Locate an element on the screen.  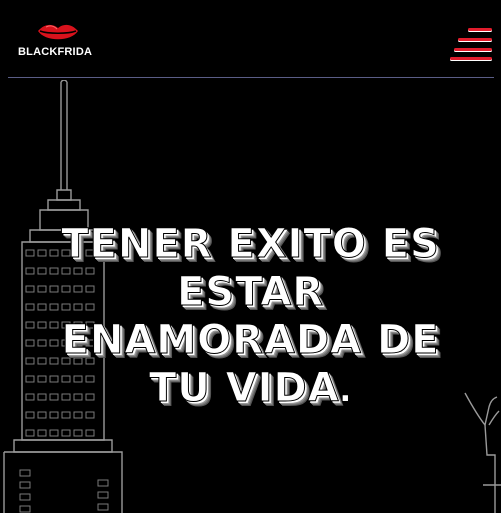
headline-line-3: ENAMORADA DE is located at coordinates (250, 340).